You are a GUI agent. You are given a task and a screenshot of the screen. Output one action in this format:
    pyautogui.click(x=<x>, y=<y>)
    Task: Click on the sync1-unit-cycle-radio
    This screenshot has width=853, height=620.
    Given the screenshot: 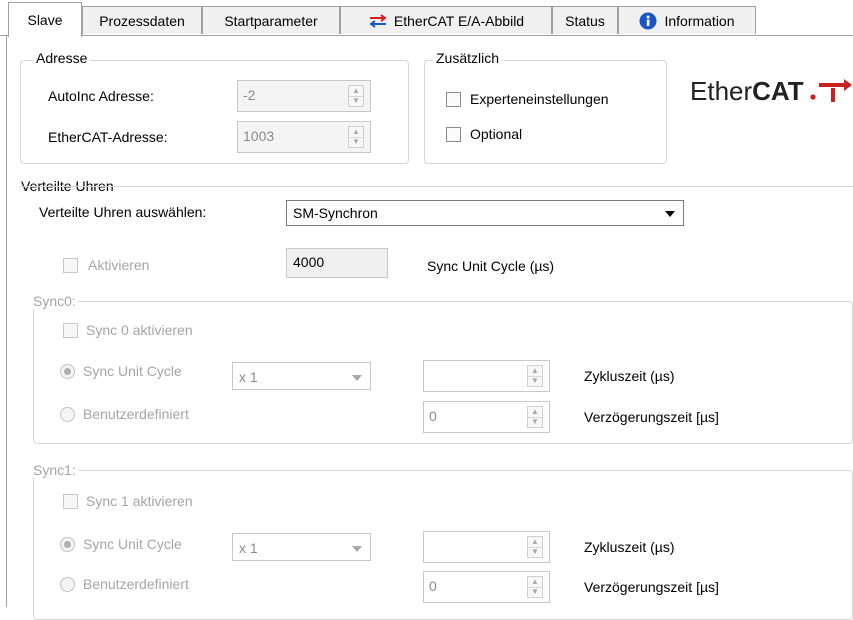 What is the action you would take?
    pyautogui.click(x=67, y=544)
    